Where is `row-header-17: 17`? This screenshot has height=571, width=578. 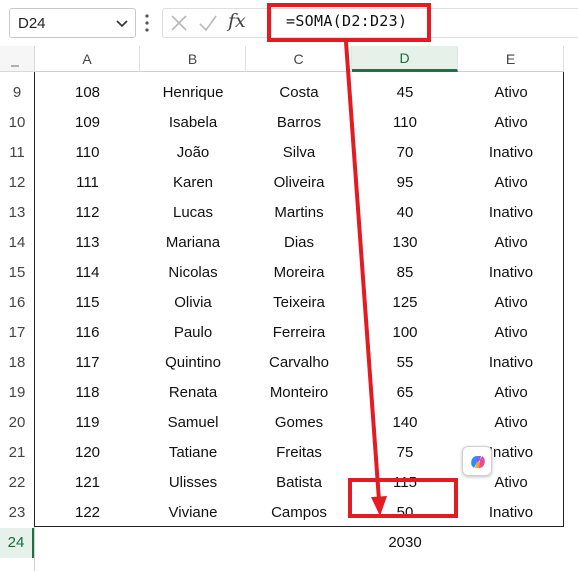 row-header-17: 17 is located at coordinates (17, 333).